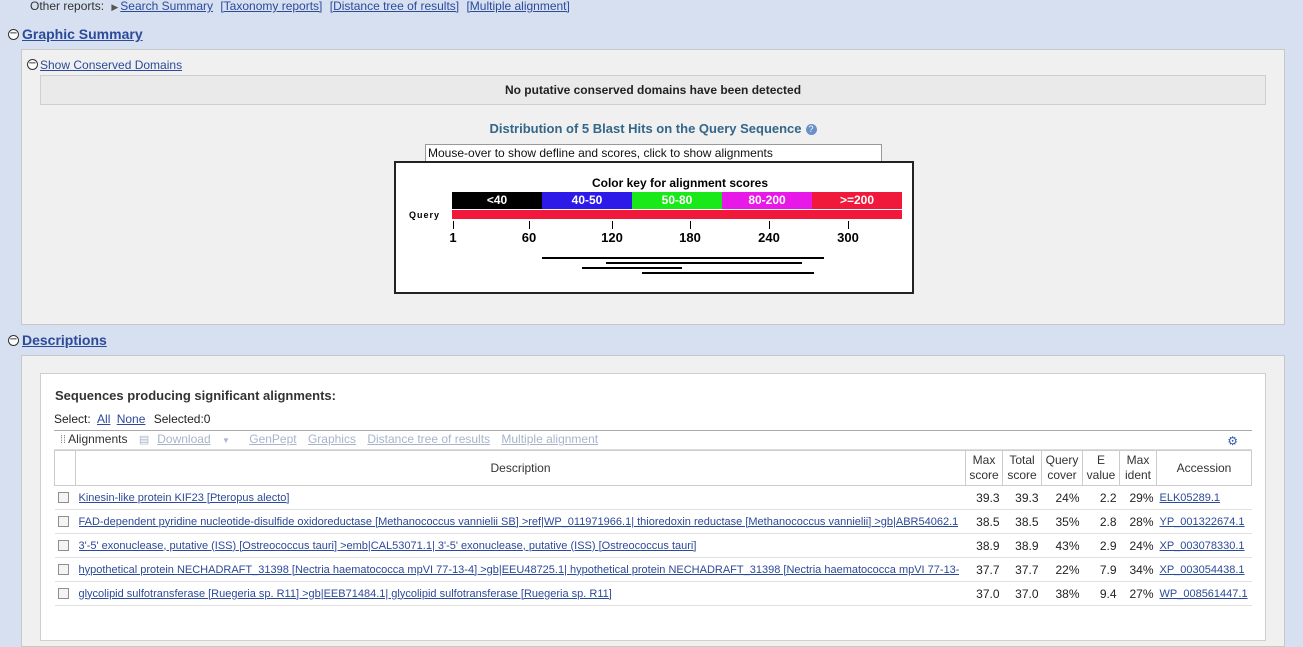 This screenshot has height=647, width=1303. Describe the element at coordinates (1062, 593) in the screenshot. I see `query-cover-cell: 38%` at that location.